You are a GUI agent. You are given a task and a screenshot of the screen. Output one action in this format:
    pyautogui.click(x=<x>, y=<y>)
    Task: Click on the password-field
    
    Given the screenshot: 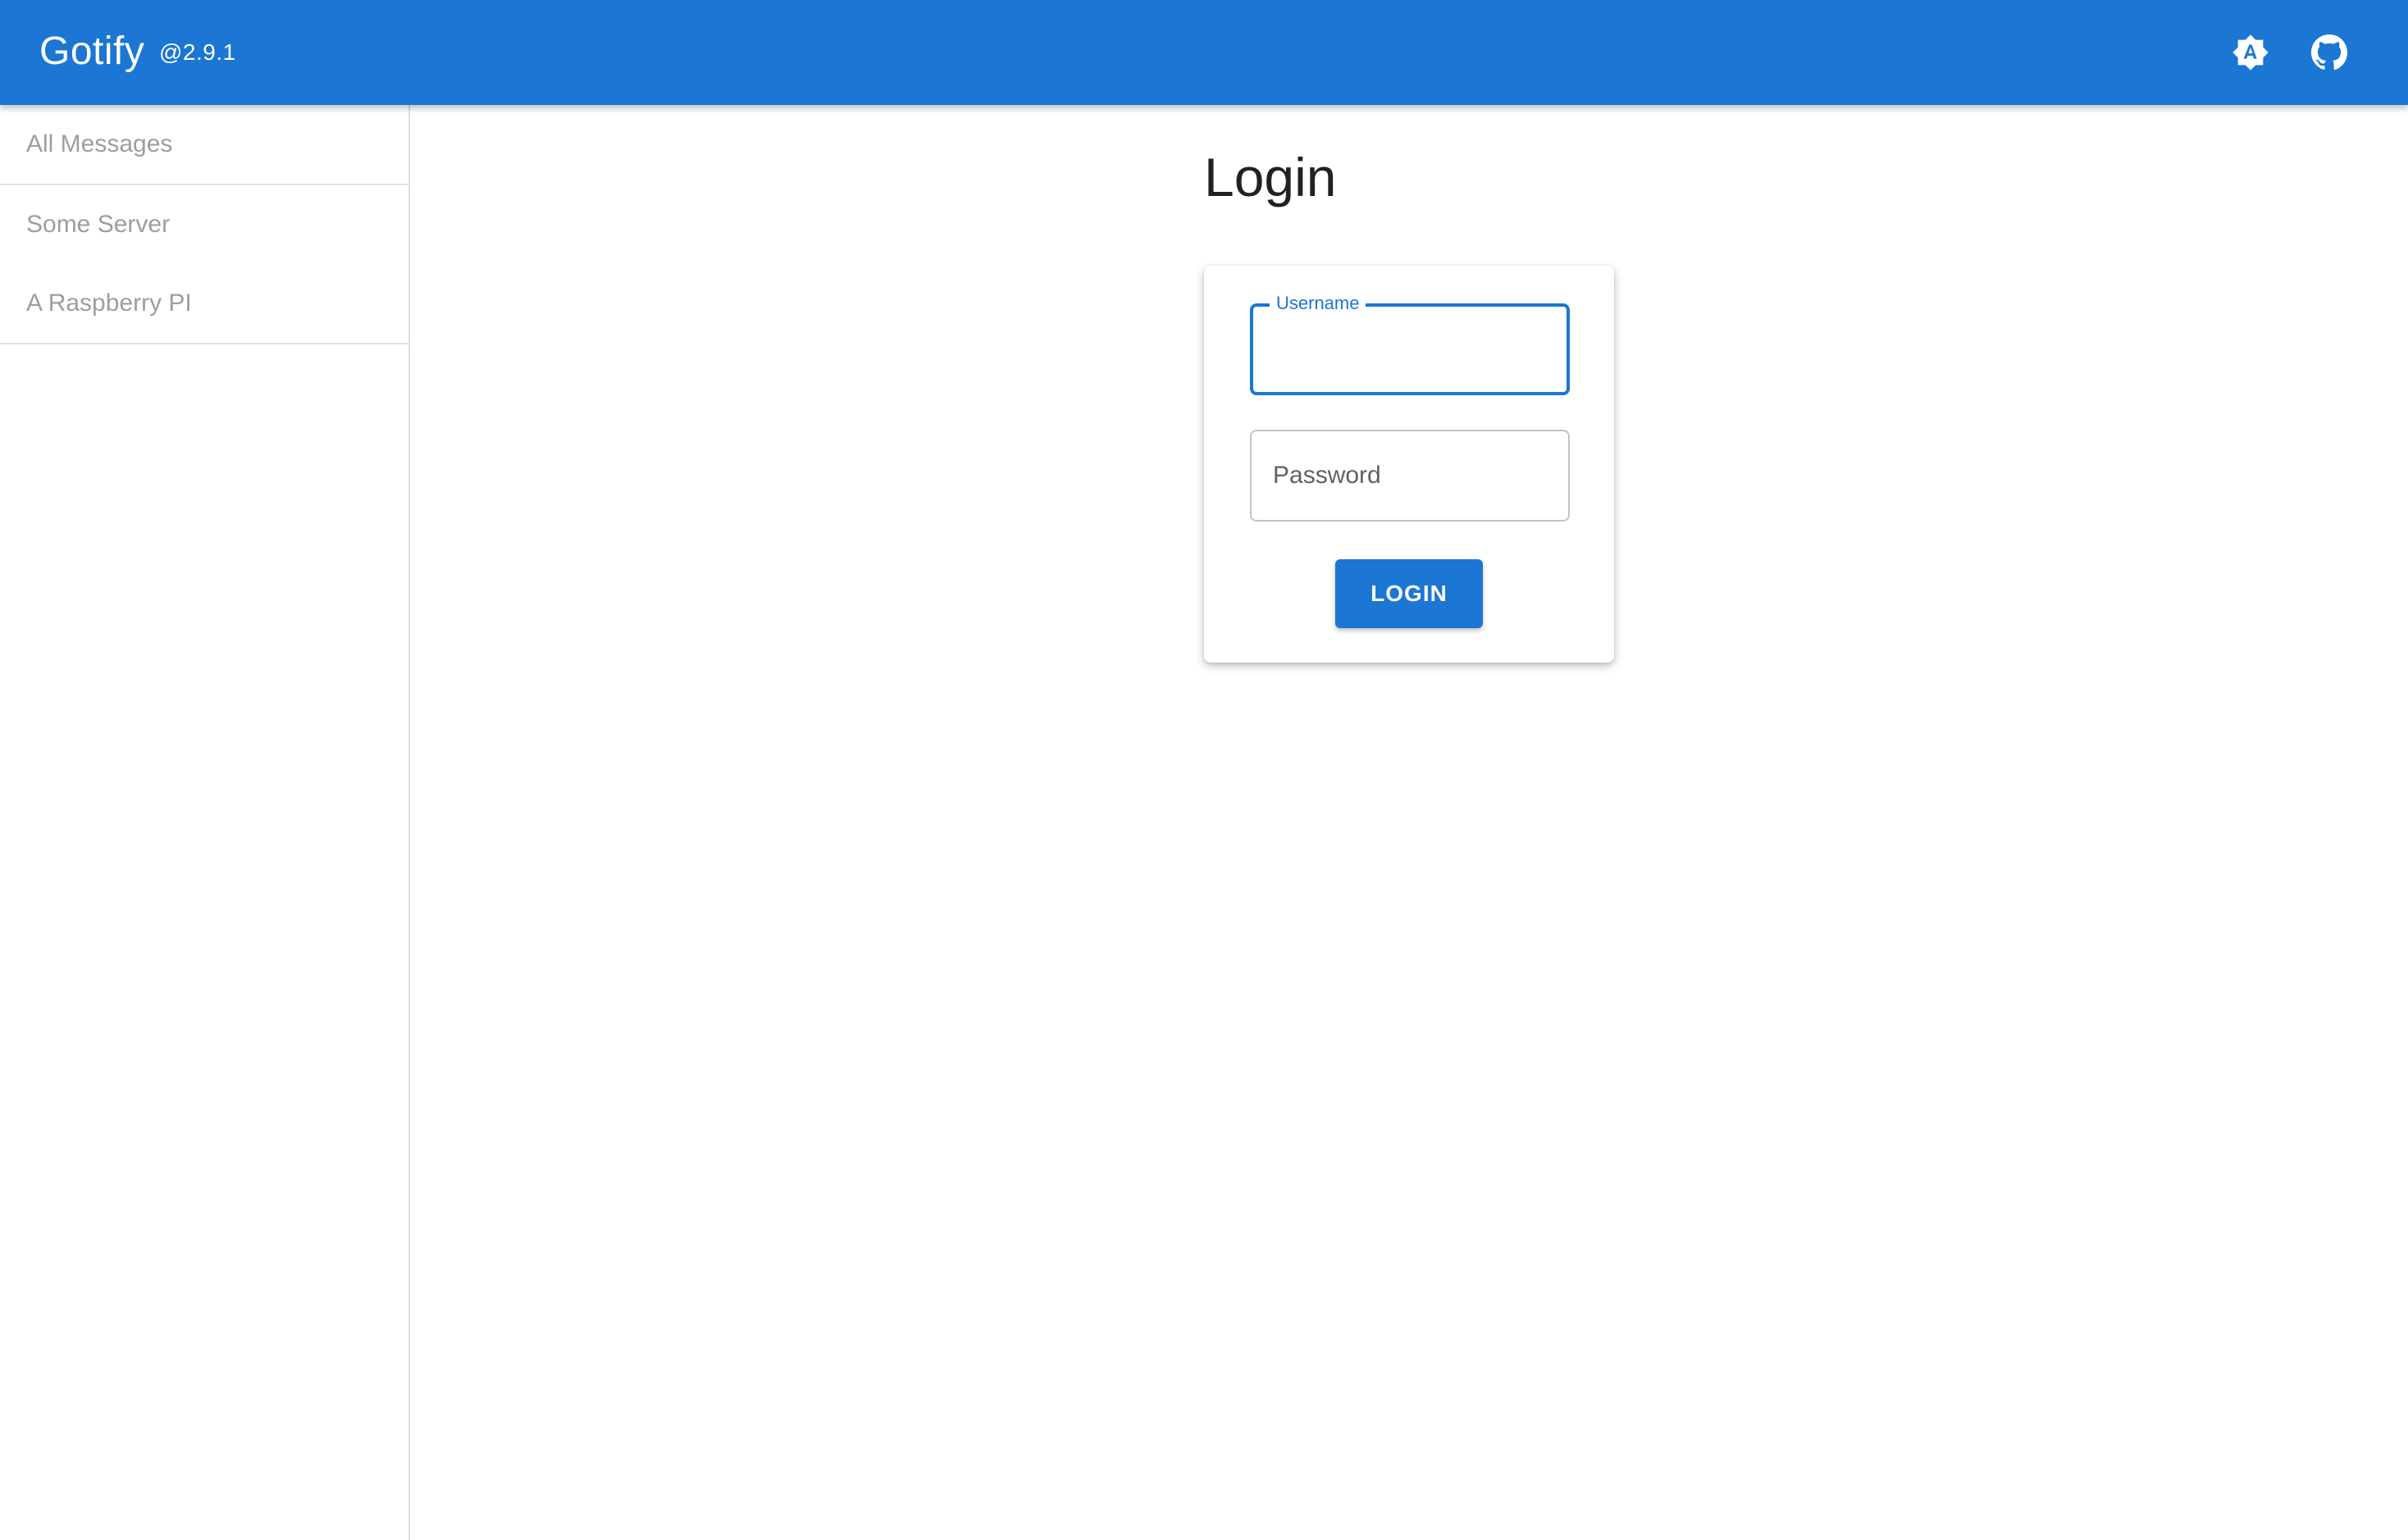 What is the action you would take?
    pyautogui.click(x=1410, y=476)
    